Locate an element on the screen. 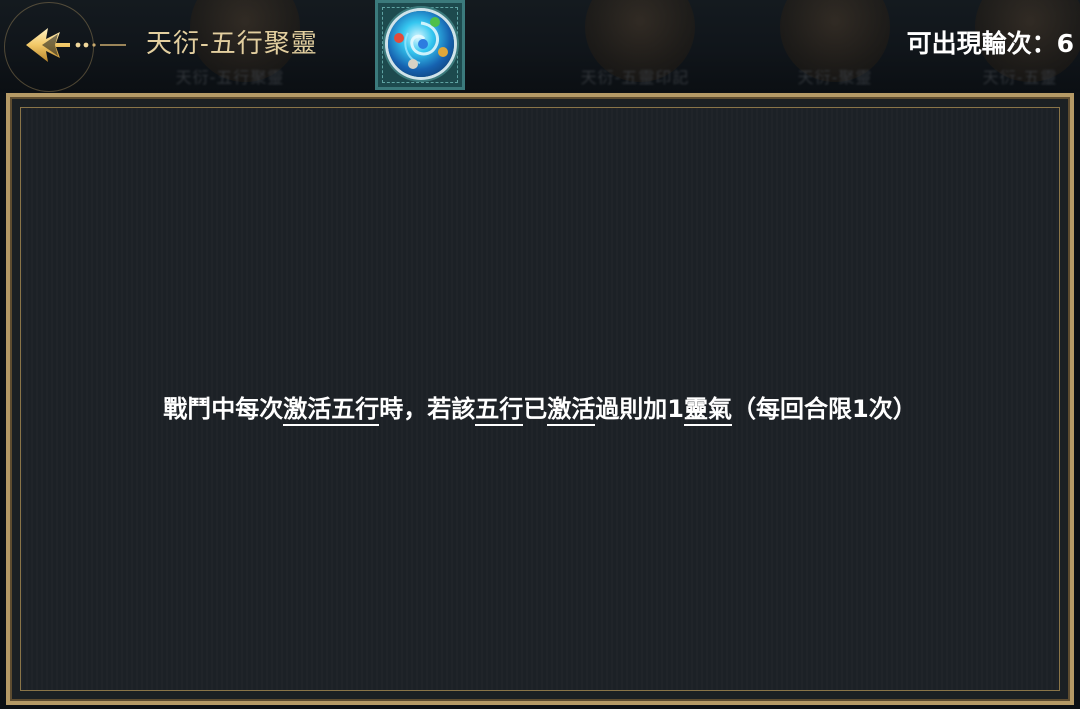 This screenshot has width=1080, height=709. five-elements-orb-icon is located at coordinates (421, 44).